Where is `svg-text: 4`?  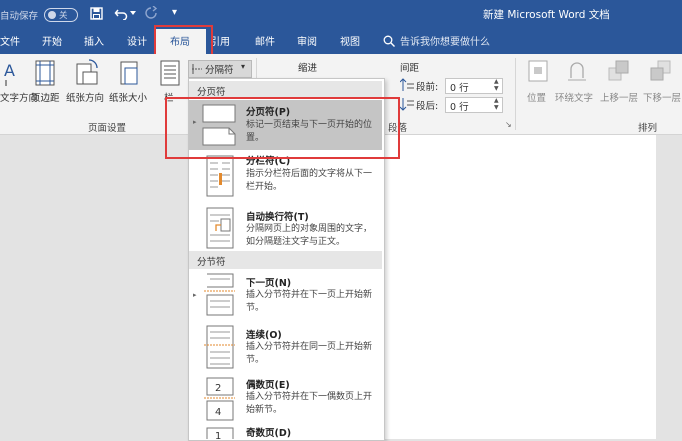
svg-text: 4 is located at coordinates (218, 412).